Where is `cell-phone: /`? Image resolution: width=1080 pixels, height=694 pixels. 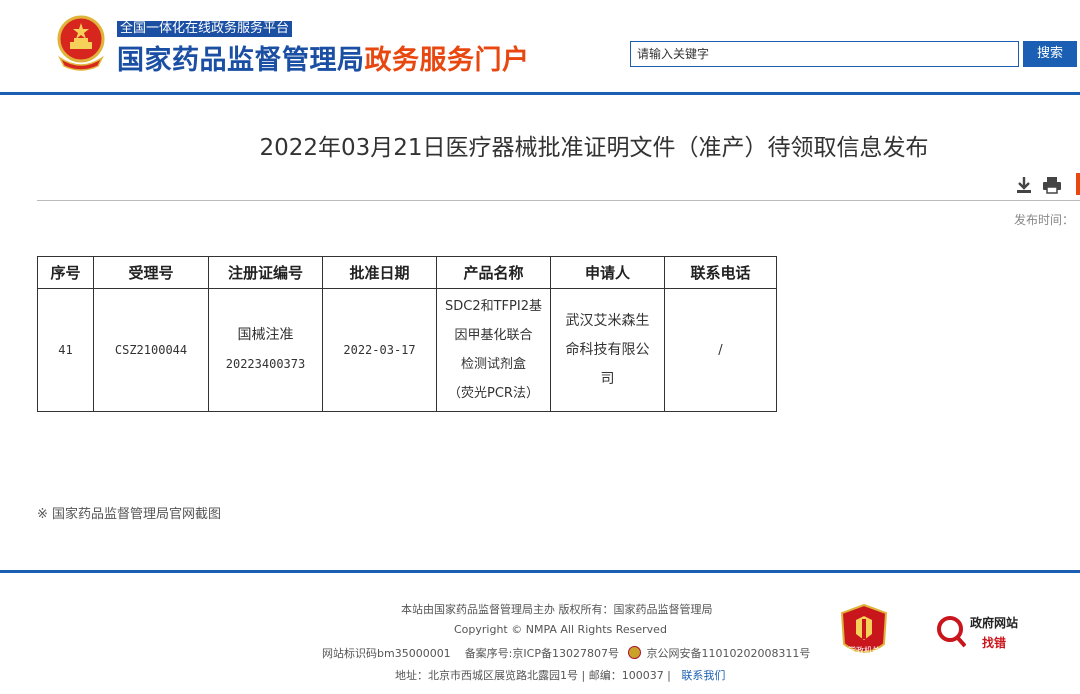
cell-phone: / is located at coordinates (720, 350).